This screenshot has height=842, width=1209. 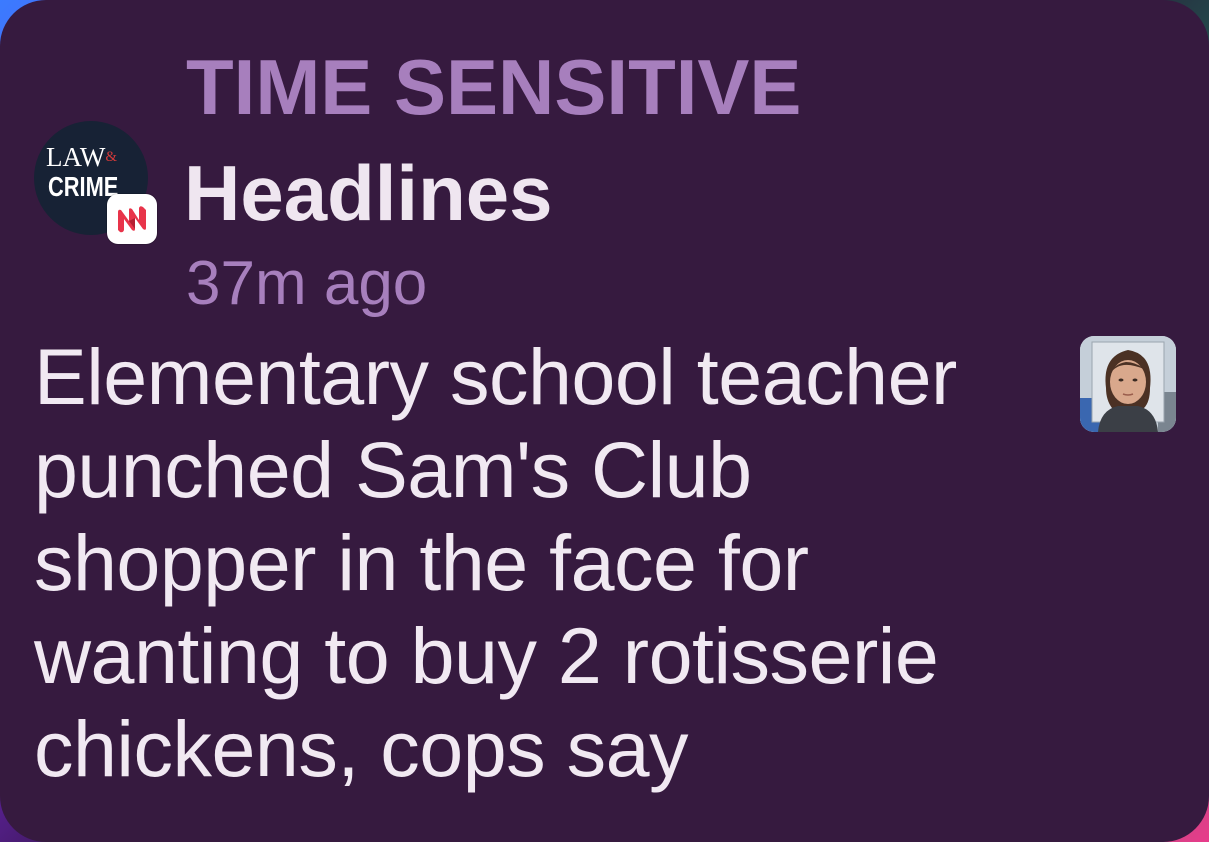 I want to click on logo-text-crime: CRIME, so click(x=83, y=186).